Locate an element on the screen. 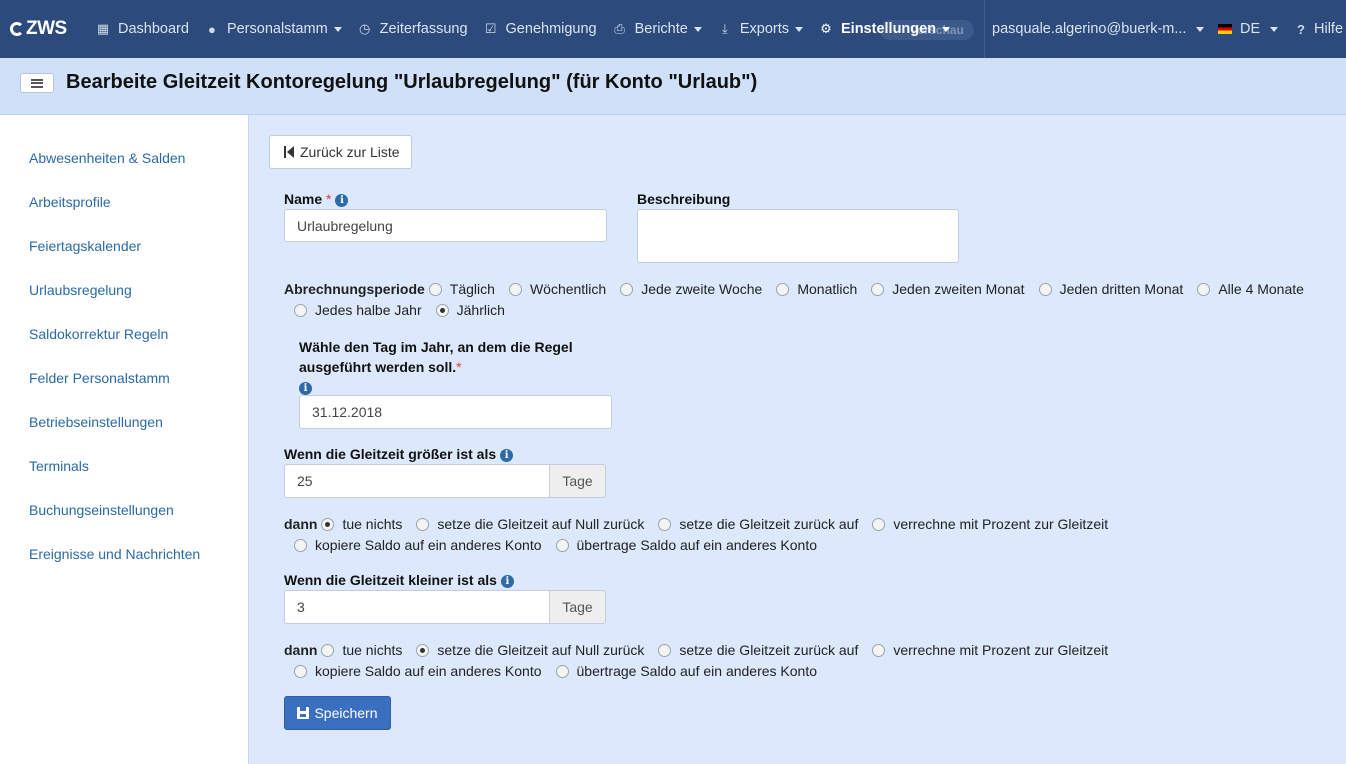 The image size is (1346, 764). sidebar-item-ereignisse: Ereignisse und Nachrichten is located at coordinates (114, 554).